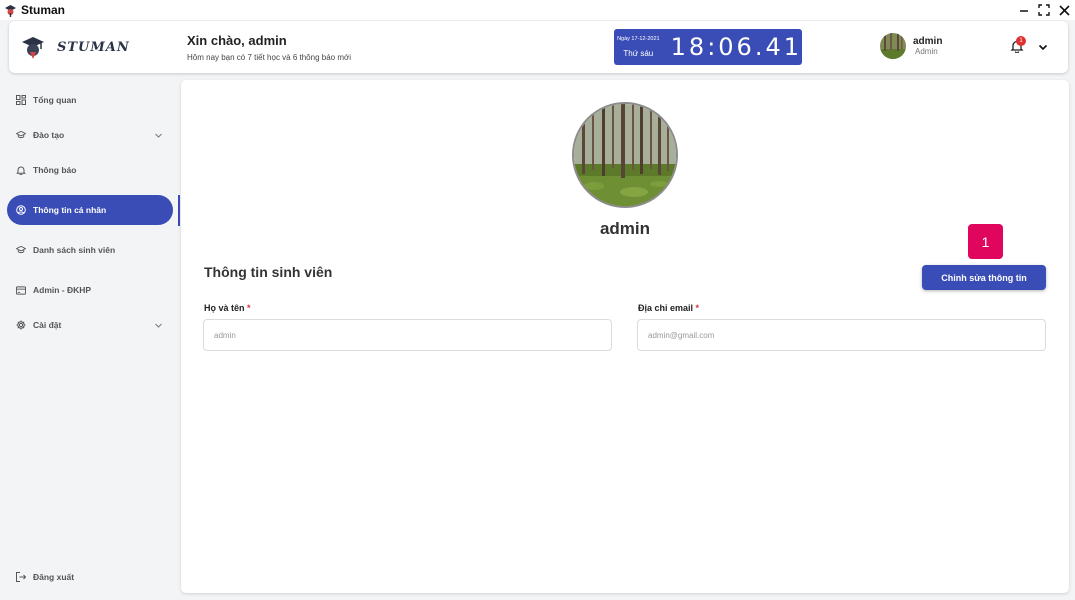  Describe the element at coordinates (55, 170) in the screenshot. I see `sidebar-item-label: Thông báo` at that location.